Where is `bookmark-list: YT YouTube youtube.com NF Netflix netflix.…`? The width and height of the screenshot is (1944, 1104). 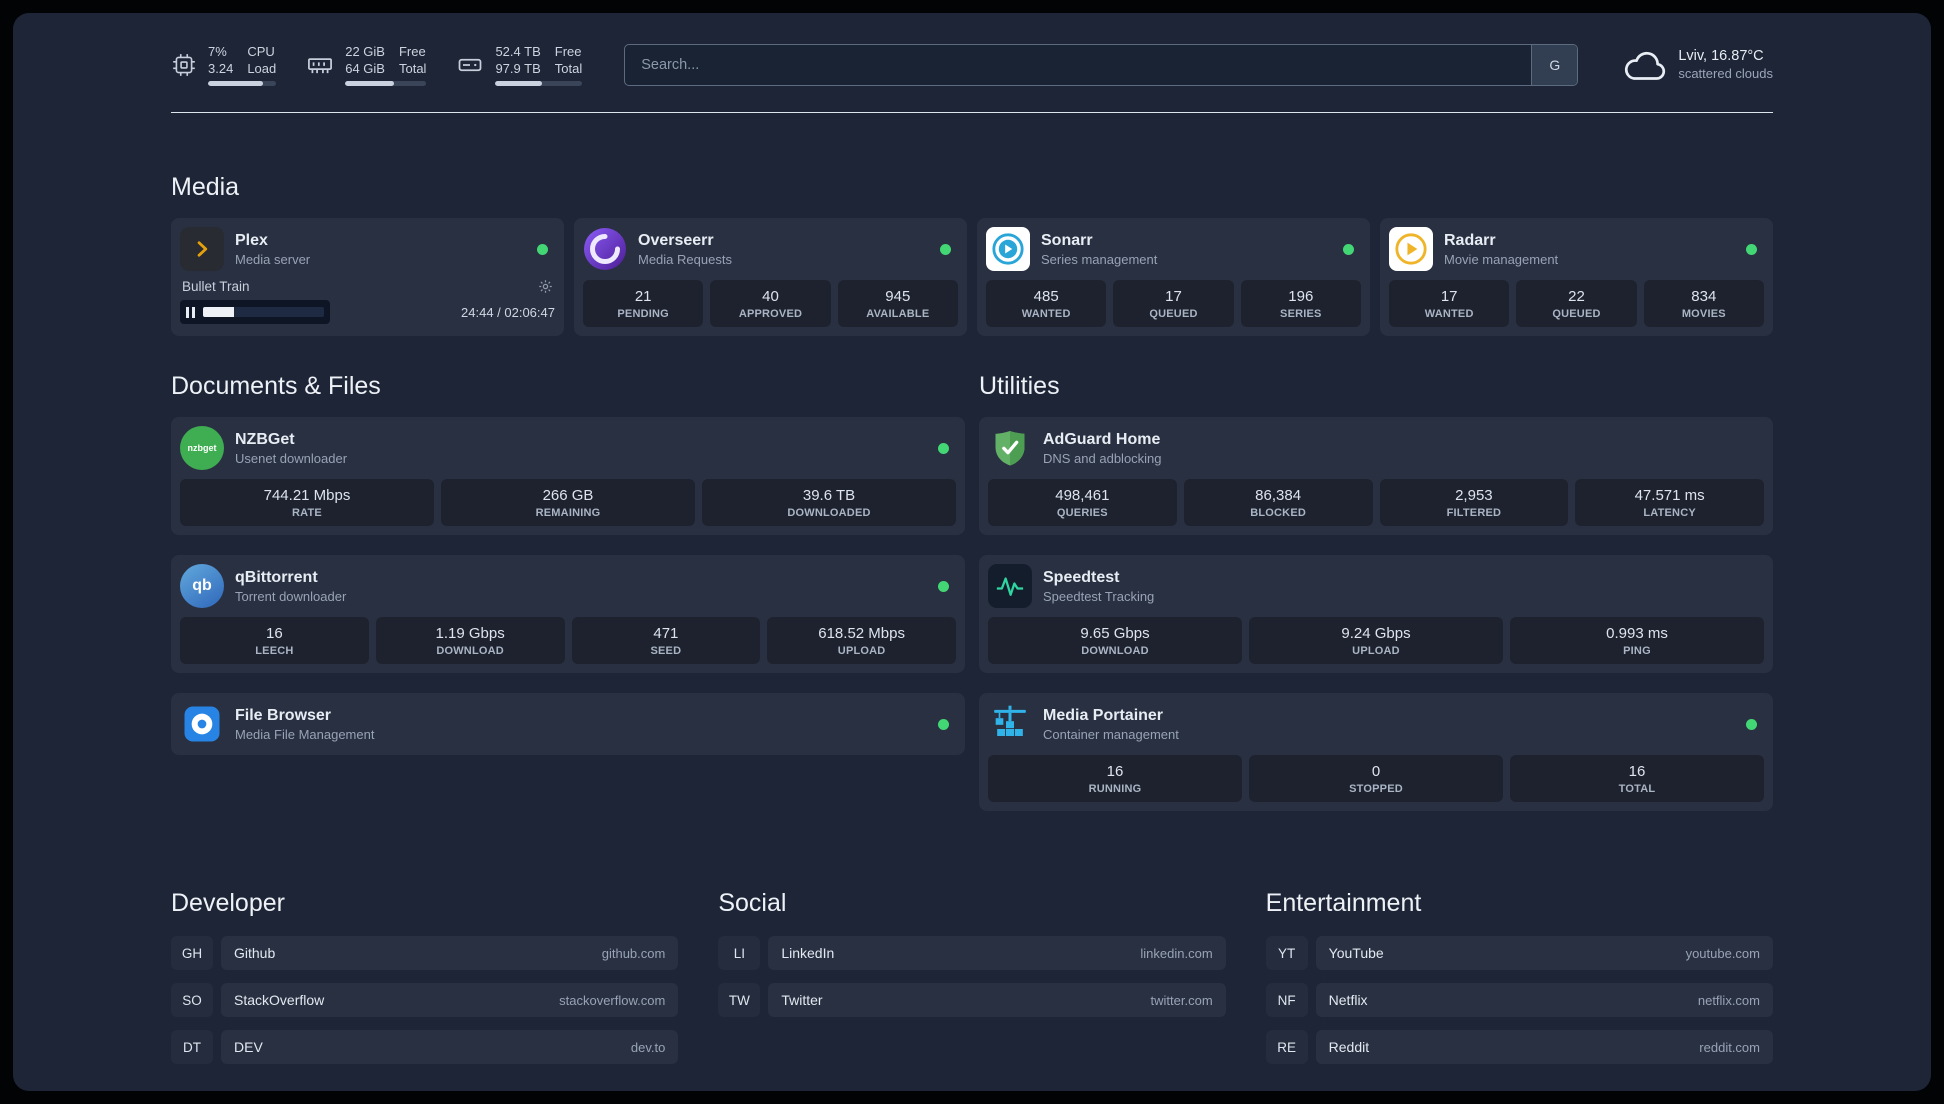 bookmark-list: YT YouTube youtube.com NF Netflix netflix.… is located at coordinates (1519, 1000).